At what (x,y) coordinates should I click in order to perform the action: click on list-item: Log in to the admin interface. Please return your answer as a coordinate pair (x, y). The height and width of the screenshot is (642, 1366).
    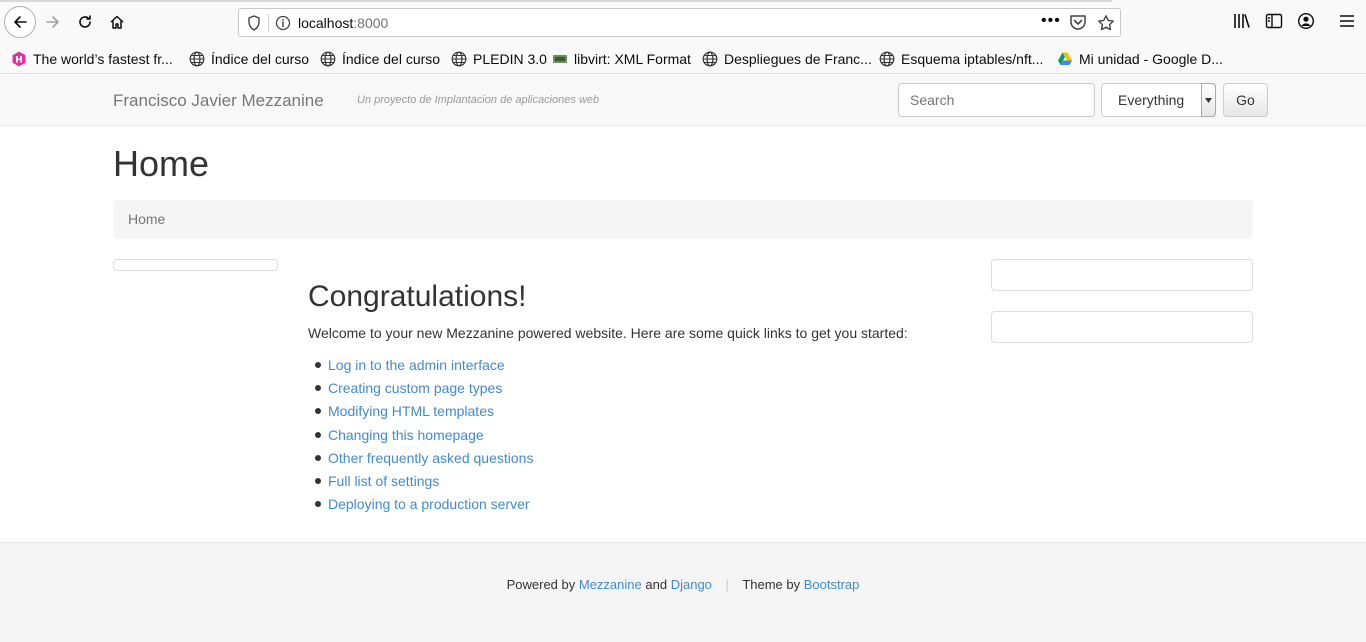
    Looking at the image, I should click on (420, 366).